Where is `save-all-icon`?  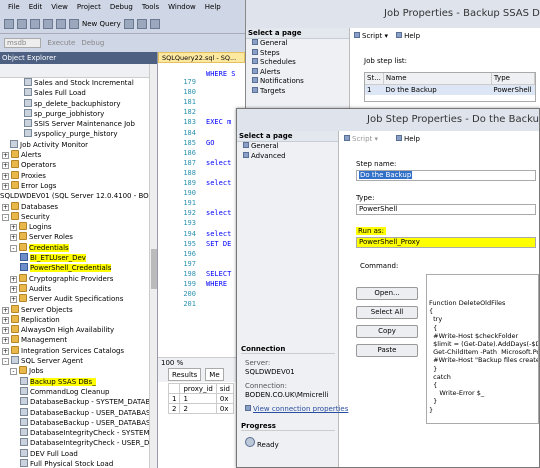 save-all-icon is located at coordinates (61, 23).